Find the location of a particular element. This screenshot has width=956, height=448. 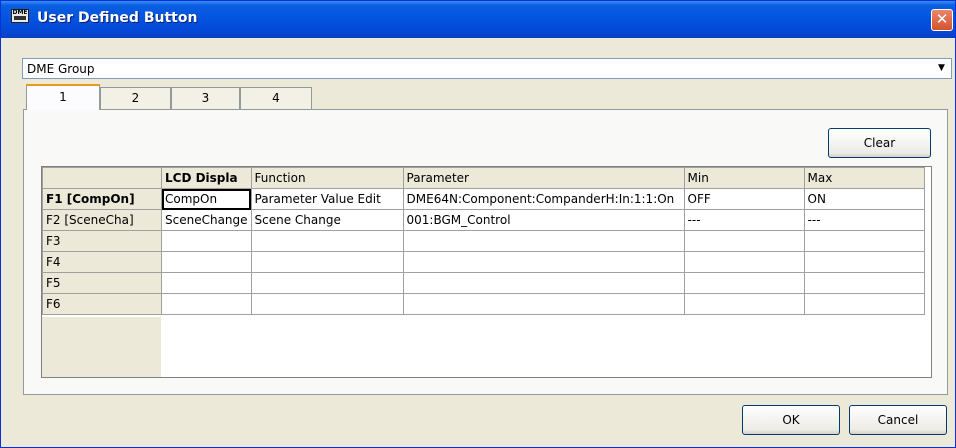

row-header: F2 [SceneCha] is located at coordinates (102, 220).